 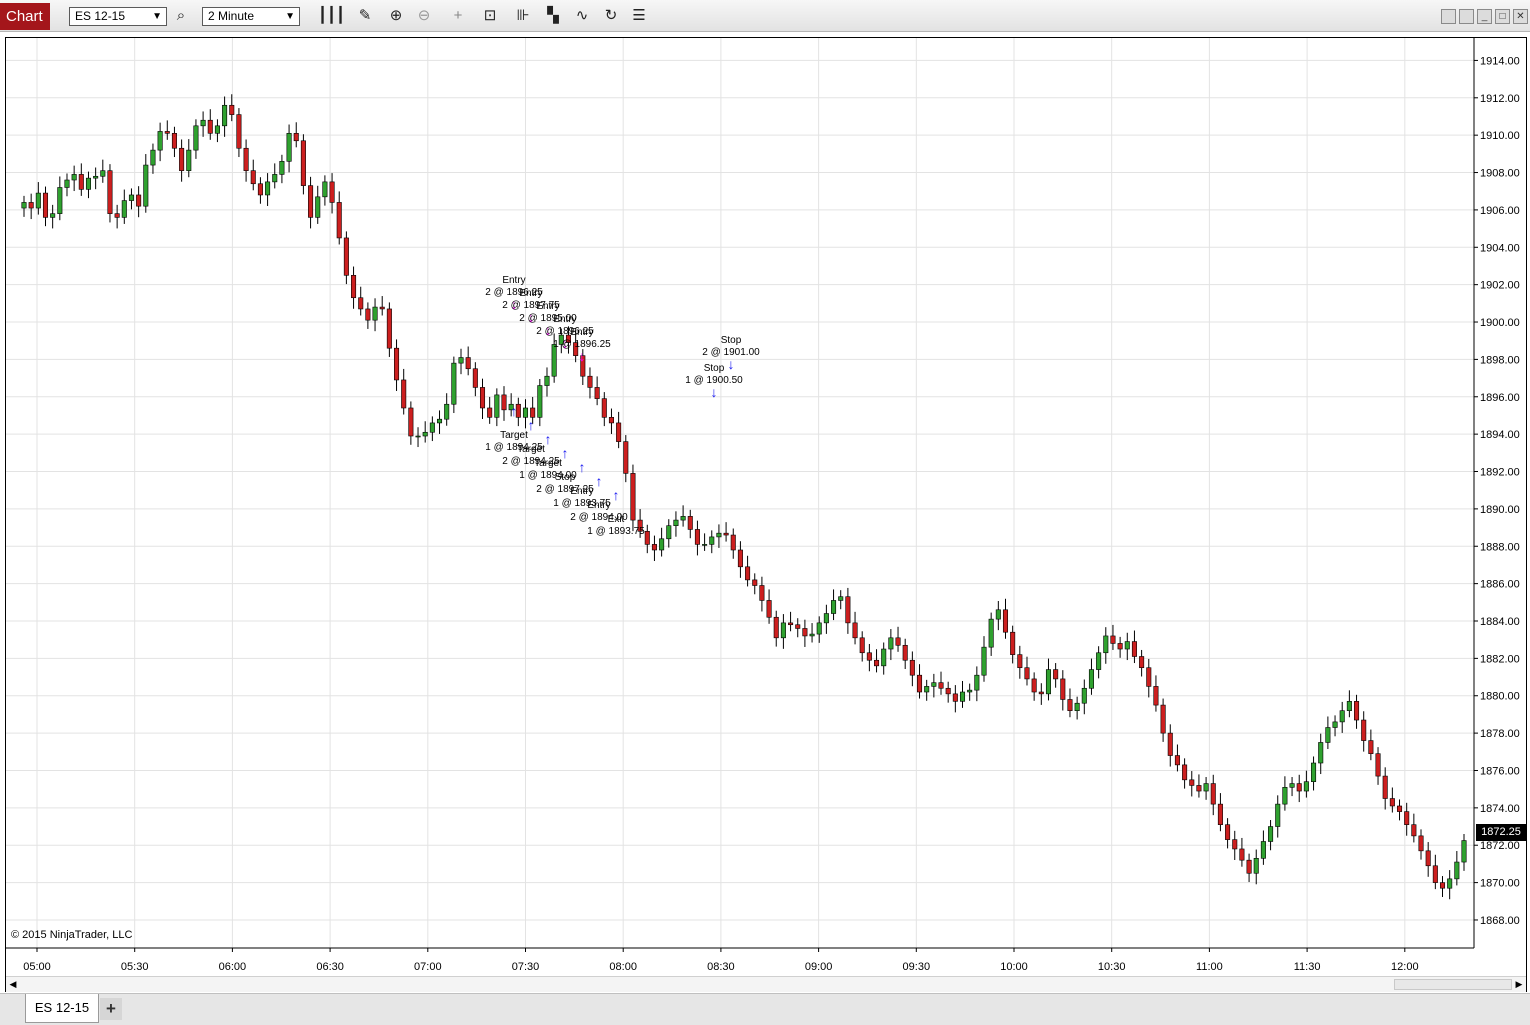 I want to click on minimize-button: _, so click(x=1484, y=16).